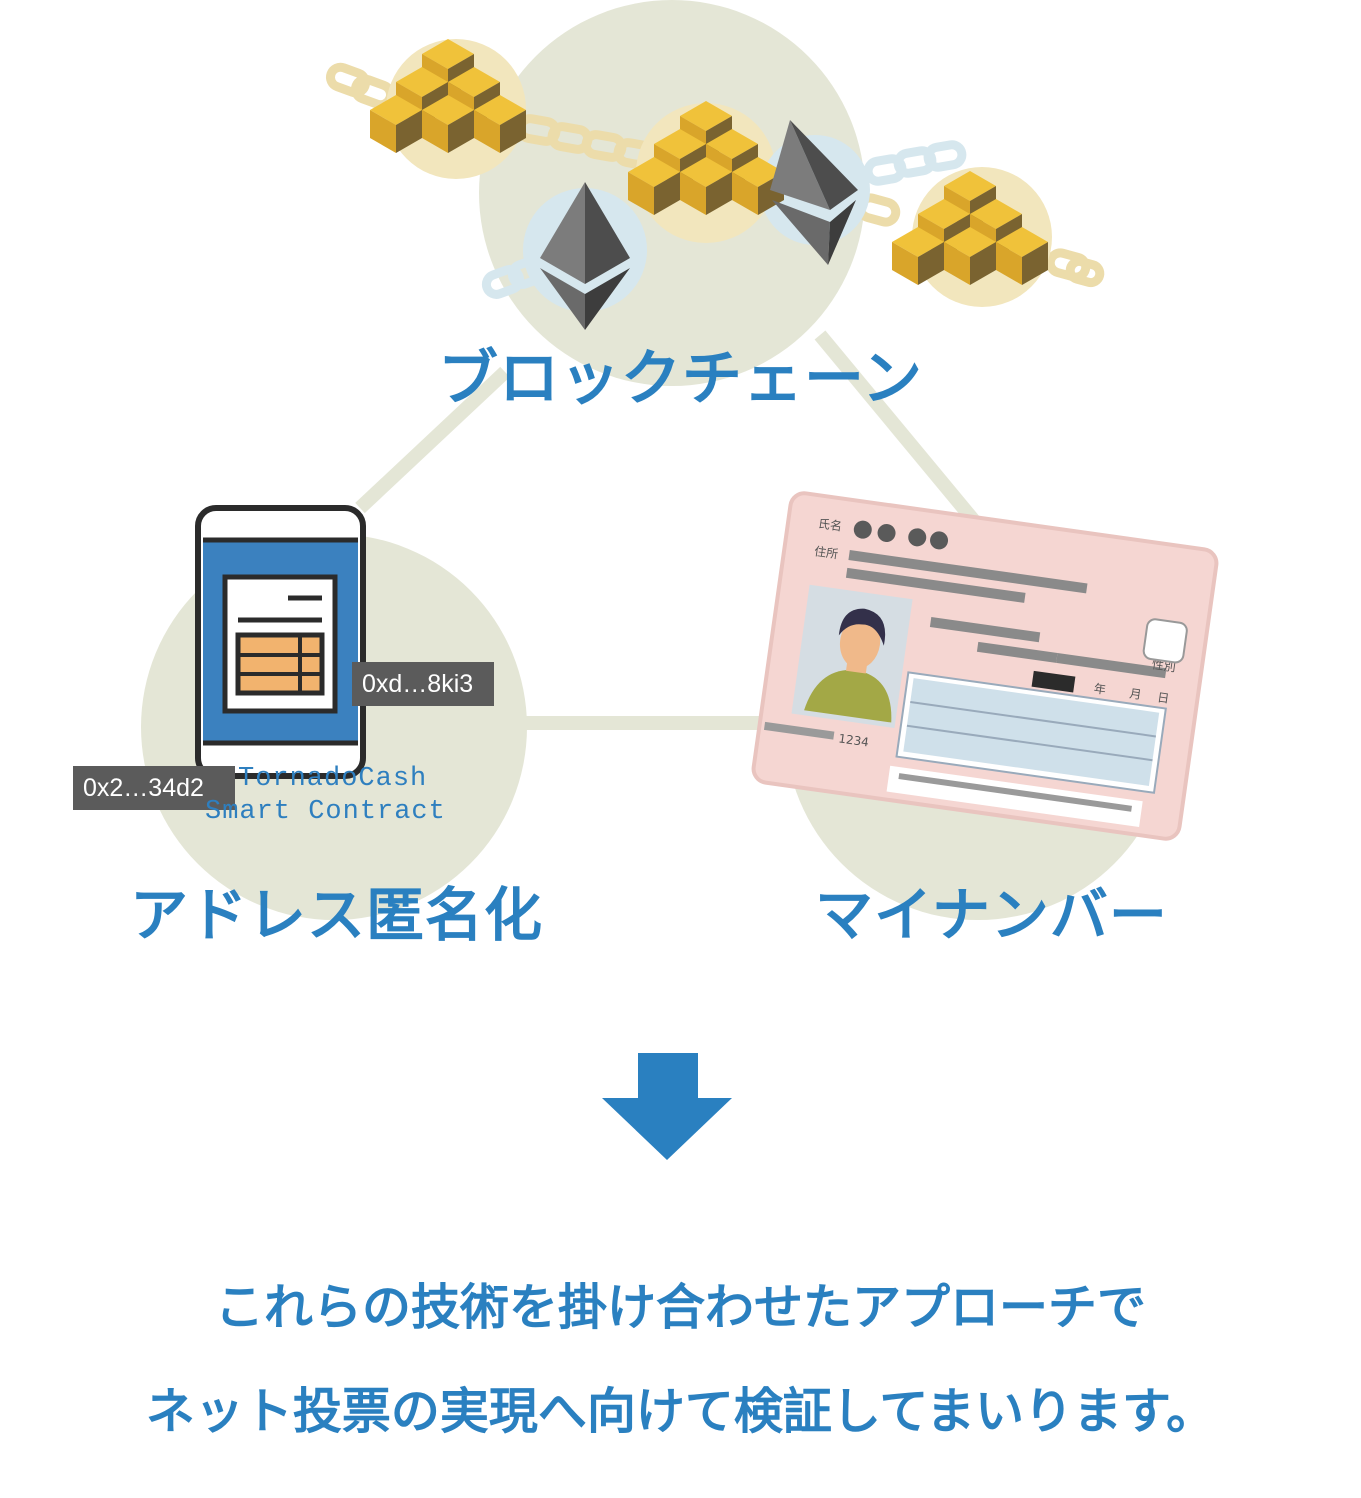  Describe the element at coordinates (991, 915) in the screenshot. I see `label-my-number: マイナンバー` at that location.